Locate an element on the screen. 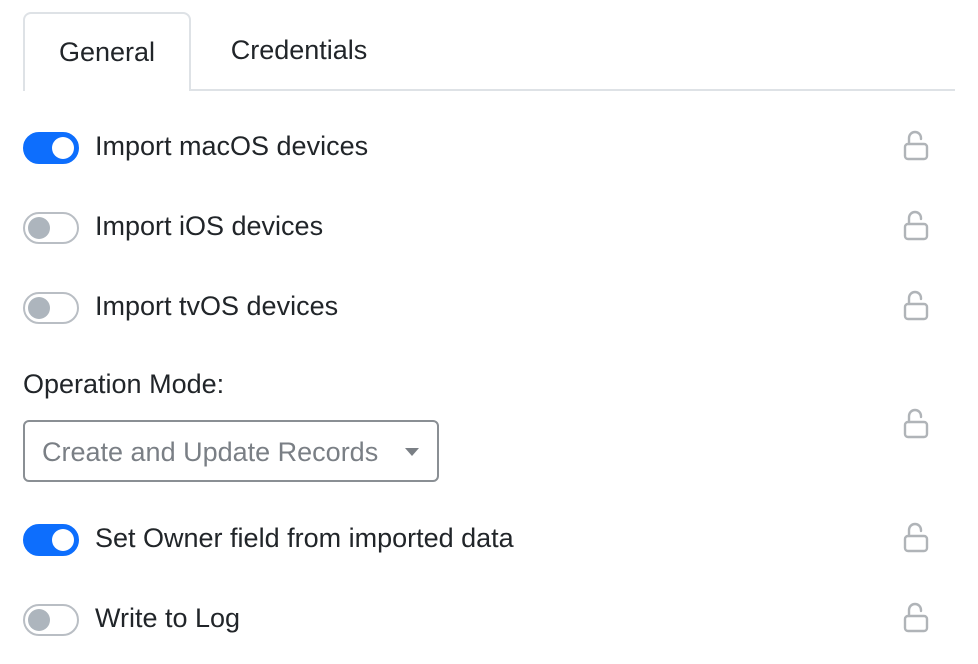  set-owner-switch is located at coordinates (51, 540).